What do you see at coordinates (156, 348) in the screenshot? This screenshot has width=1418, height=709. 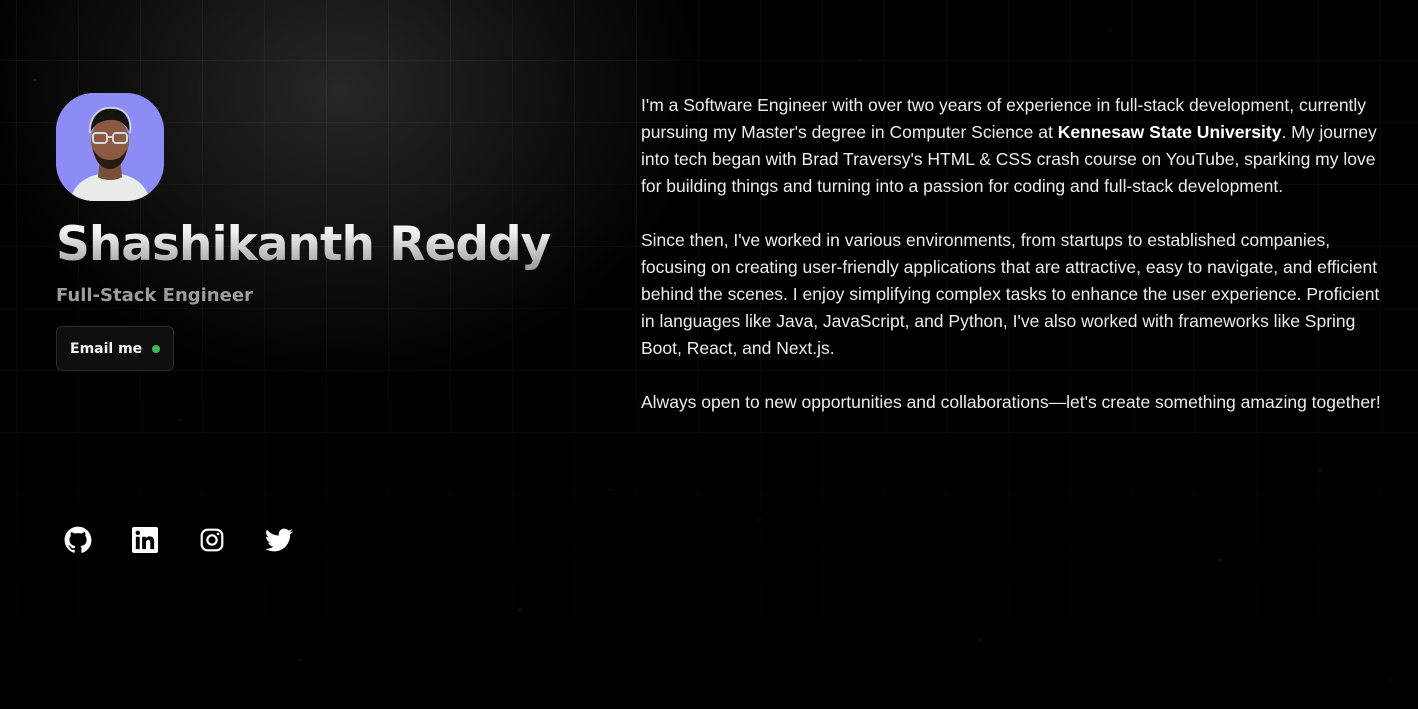 I see `status-dot-icon` at bounding box center [156, 348].